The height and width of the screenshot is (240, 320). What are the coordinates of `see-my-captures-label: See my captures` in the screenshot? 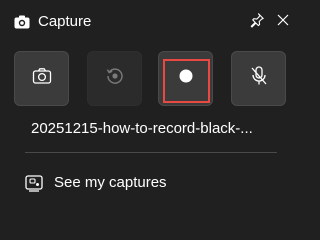 It's located at (110, 182).